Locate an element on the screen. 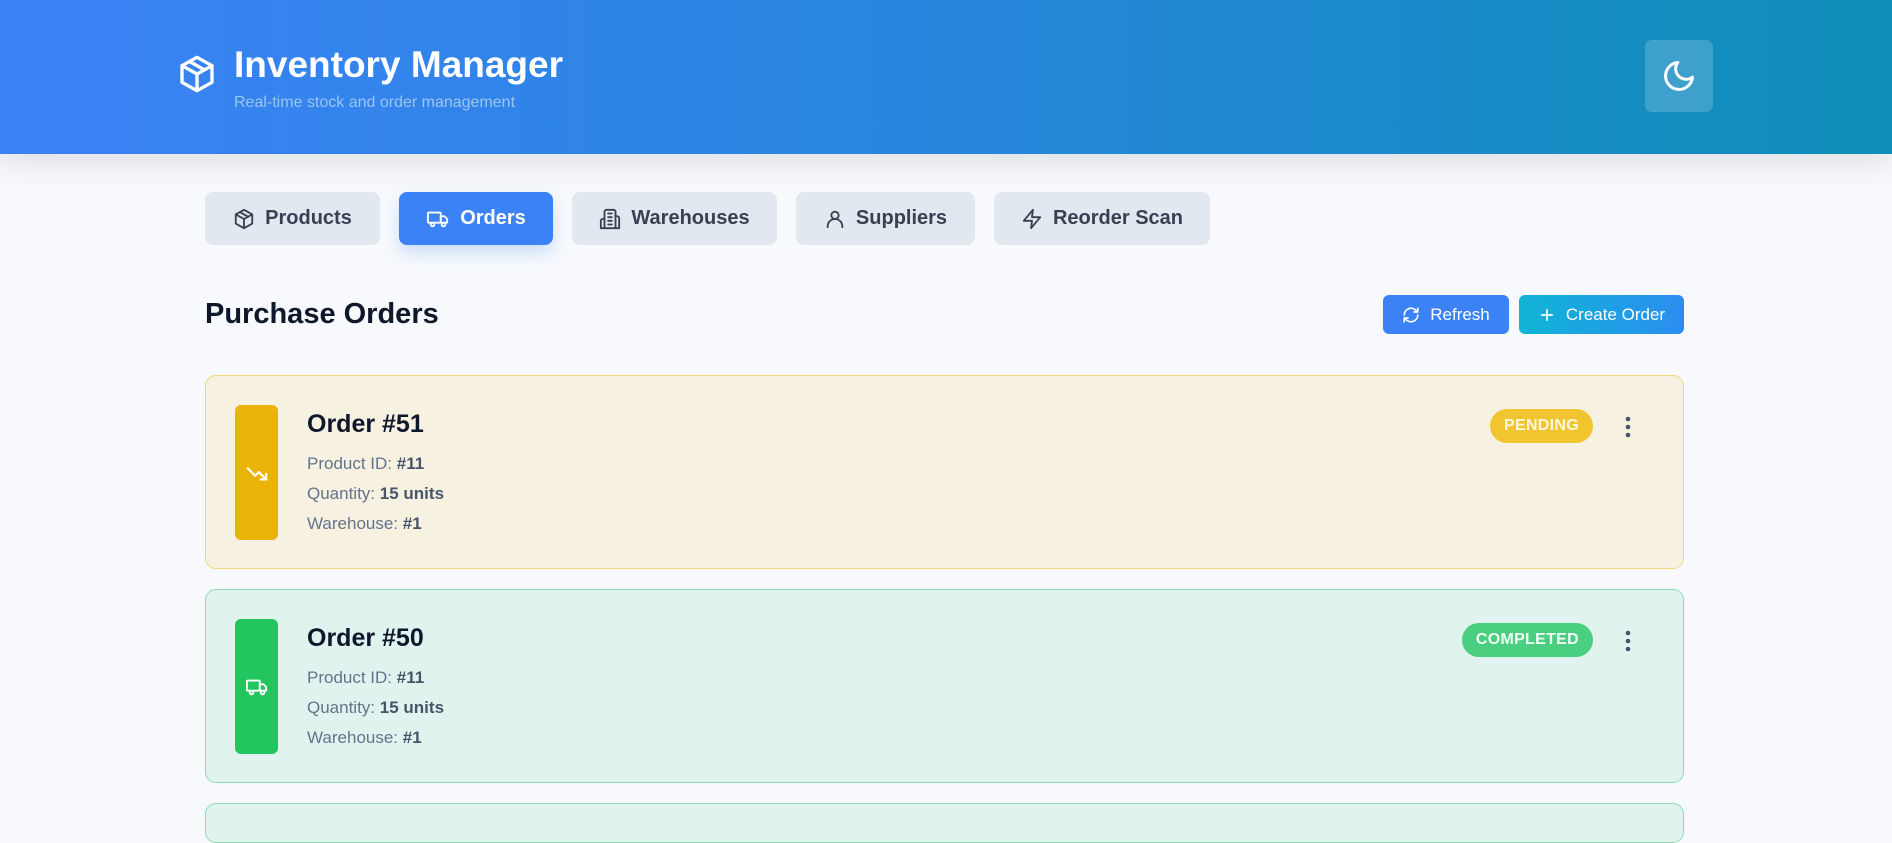  tab-orders: Orders is located at coordinates (476, 218).